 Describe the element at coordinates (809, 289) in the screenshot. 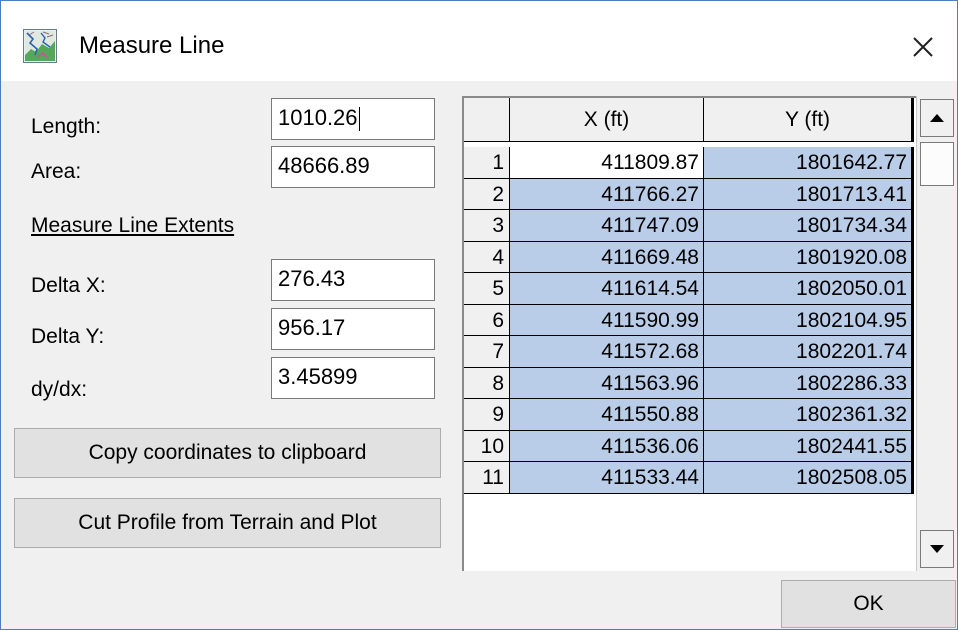

I see `y-value-cell: 1802050.01` at that location.